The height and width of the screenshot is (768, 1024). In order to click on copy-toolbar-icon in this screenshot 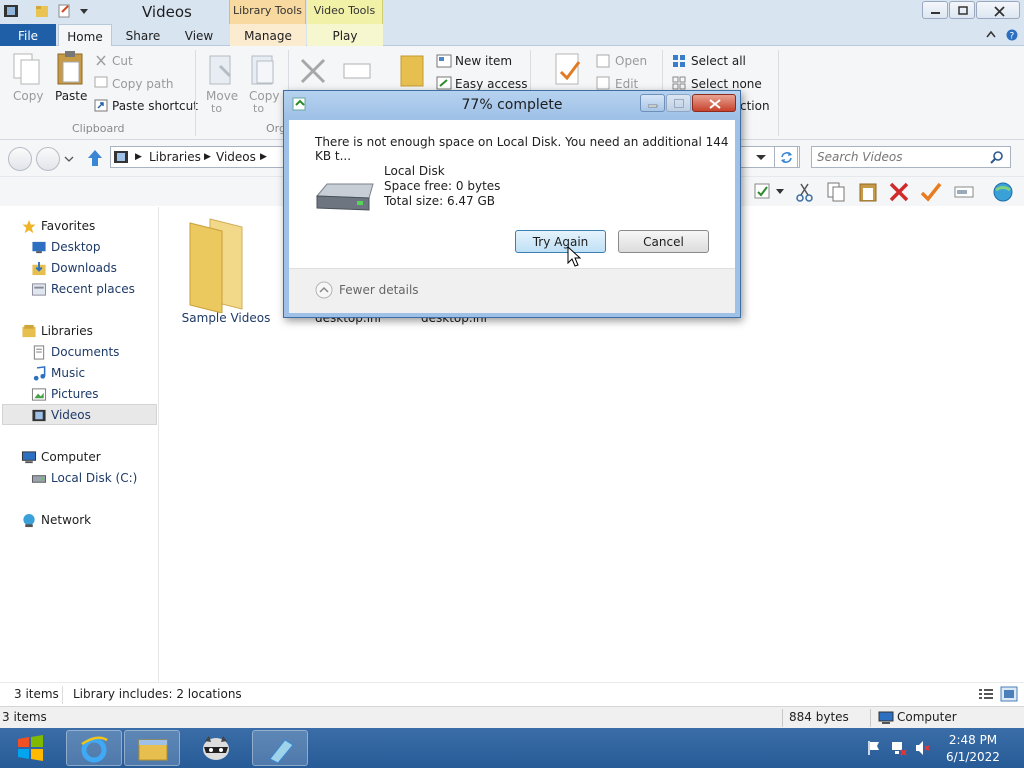, I will do `click(836, 192)`.